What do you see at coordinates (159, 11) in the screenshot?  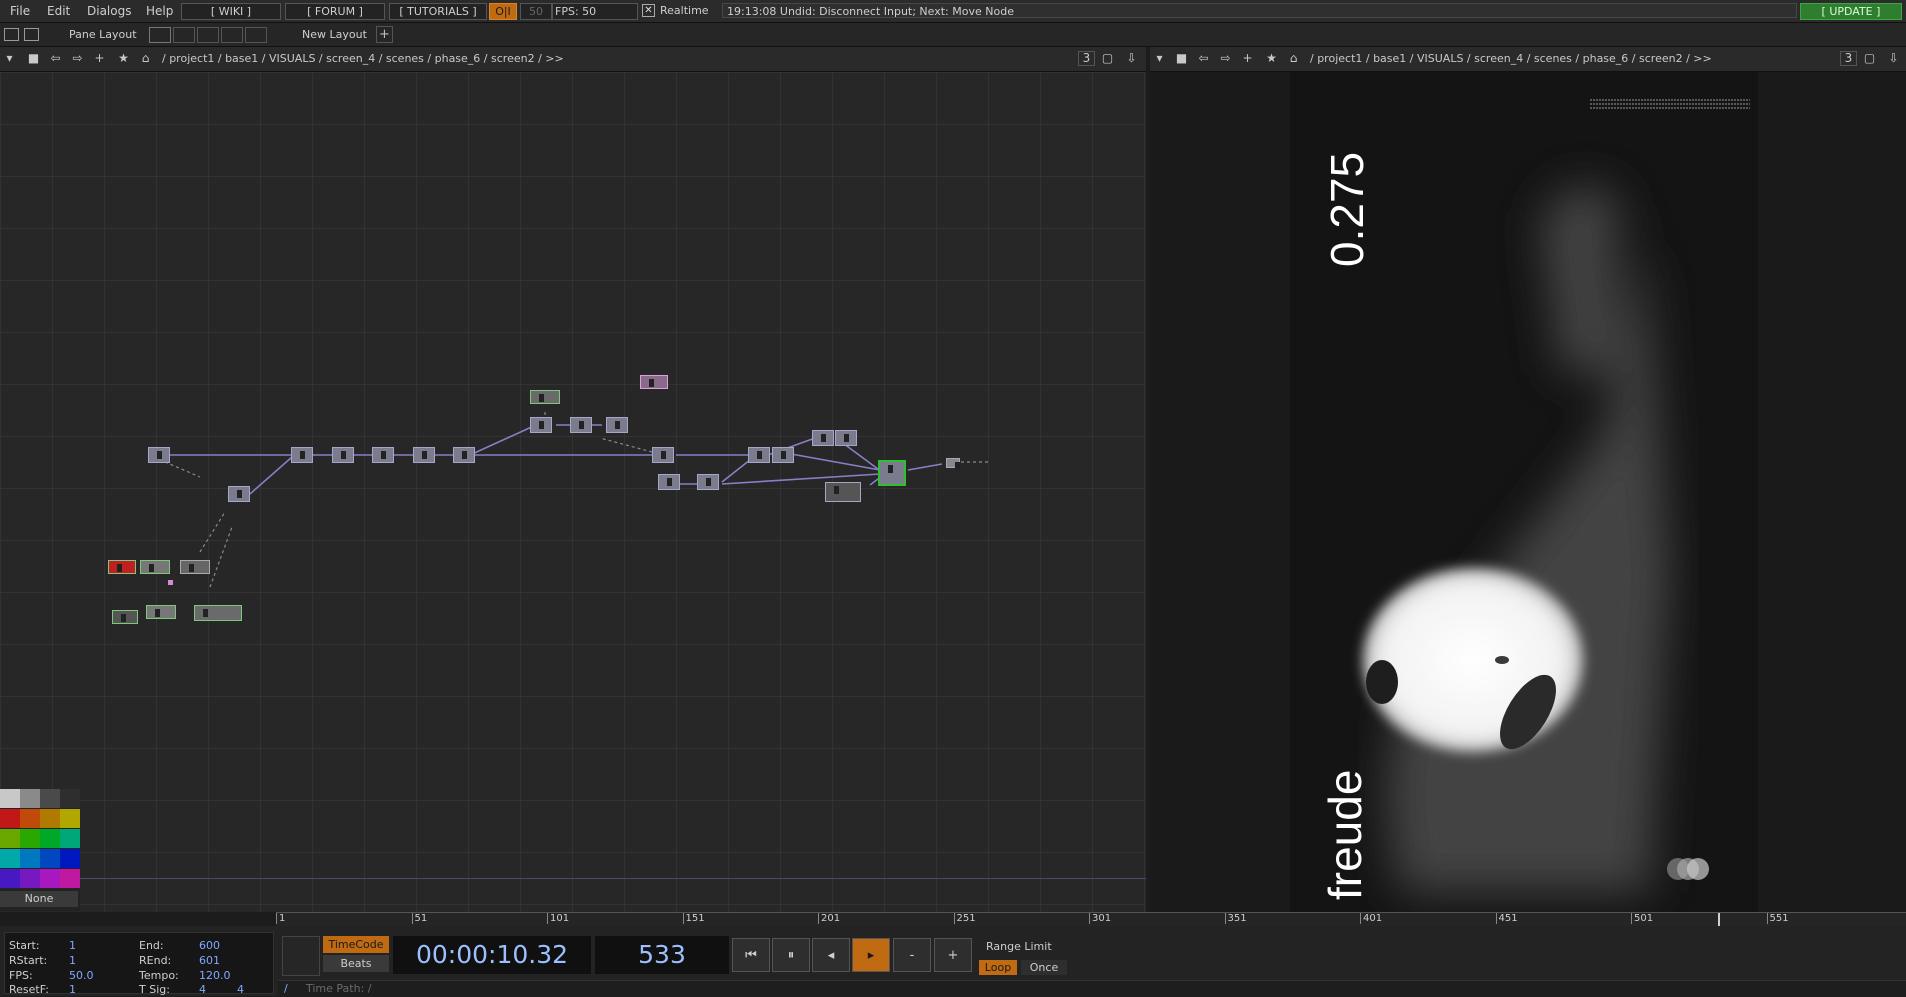 I see `menu-help: Help` at bounding box center [159, 11].